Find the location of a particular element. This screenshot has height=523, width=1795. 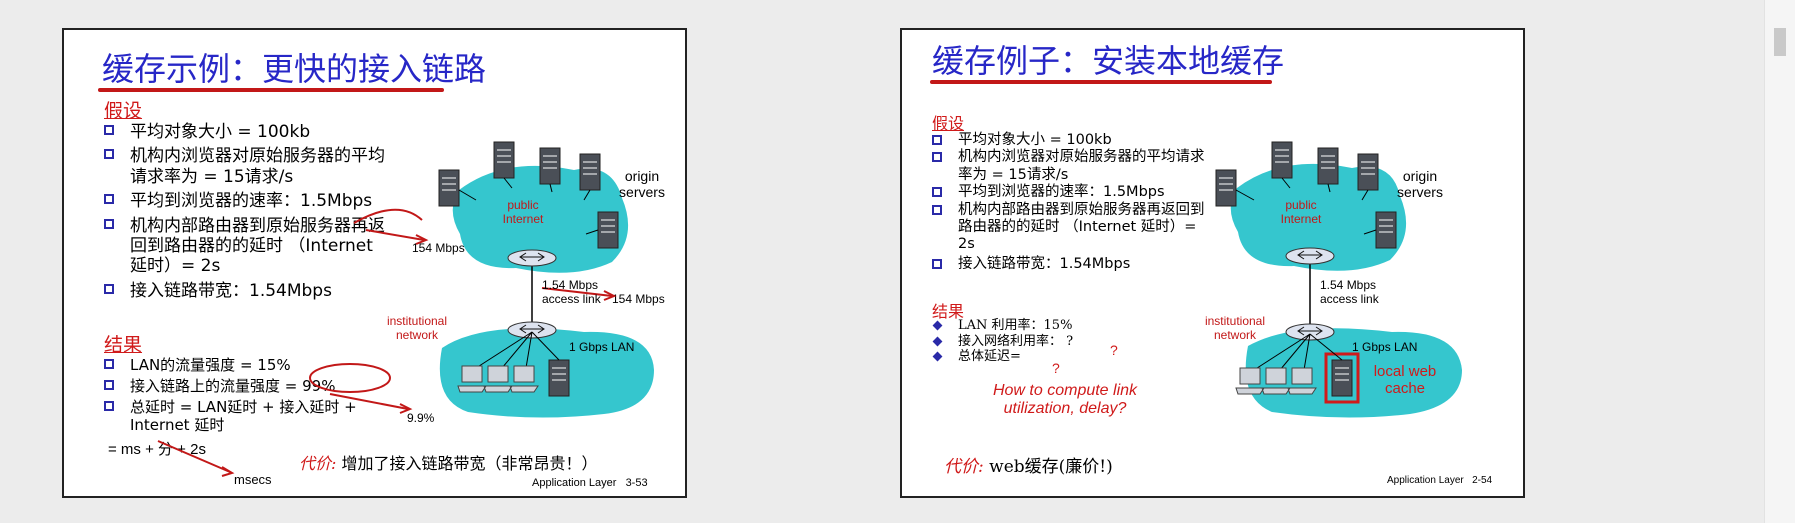

vertical-scrollbar is located at coordinates (1779, 261).